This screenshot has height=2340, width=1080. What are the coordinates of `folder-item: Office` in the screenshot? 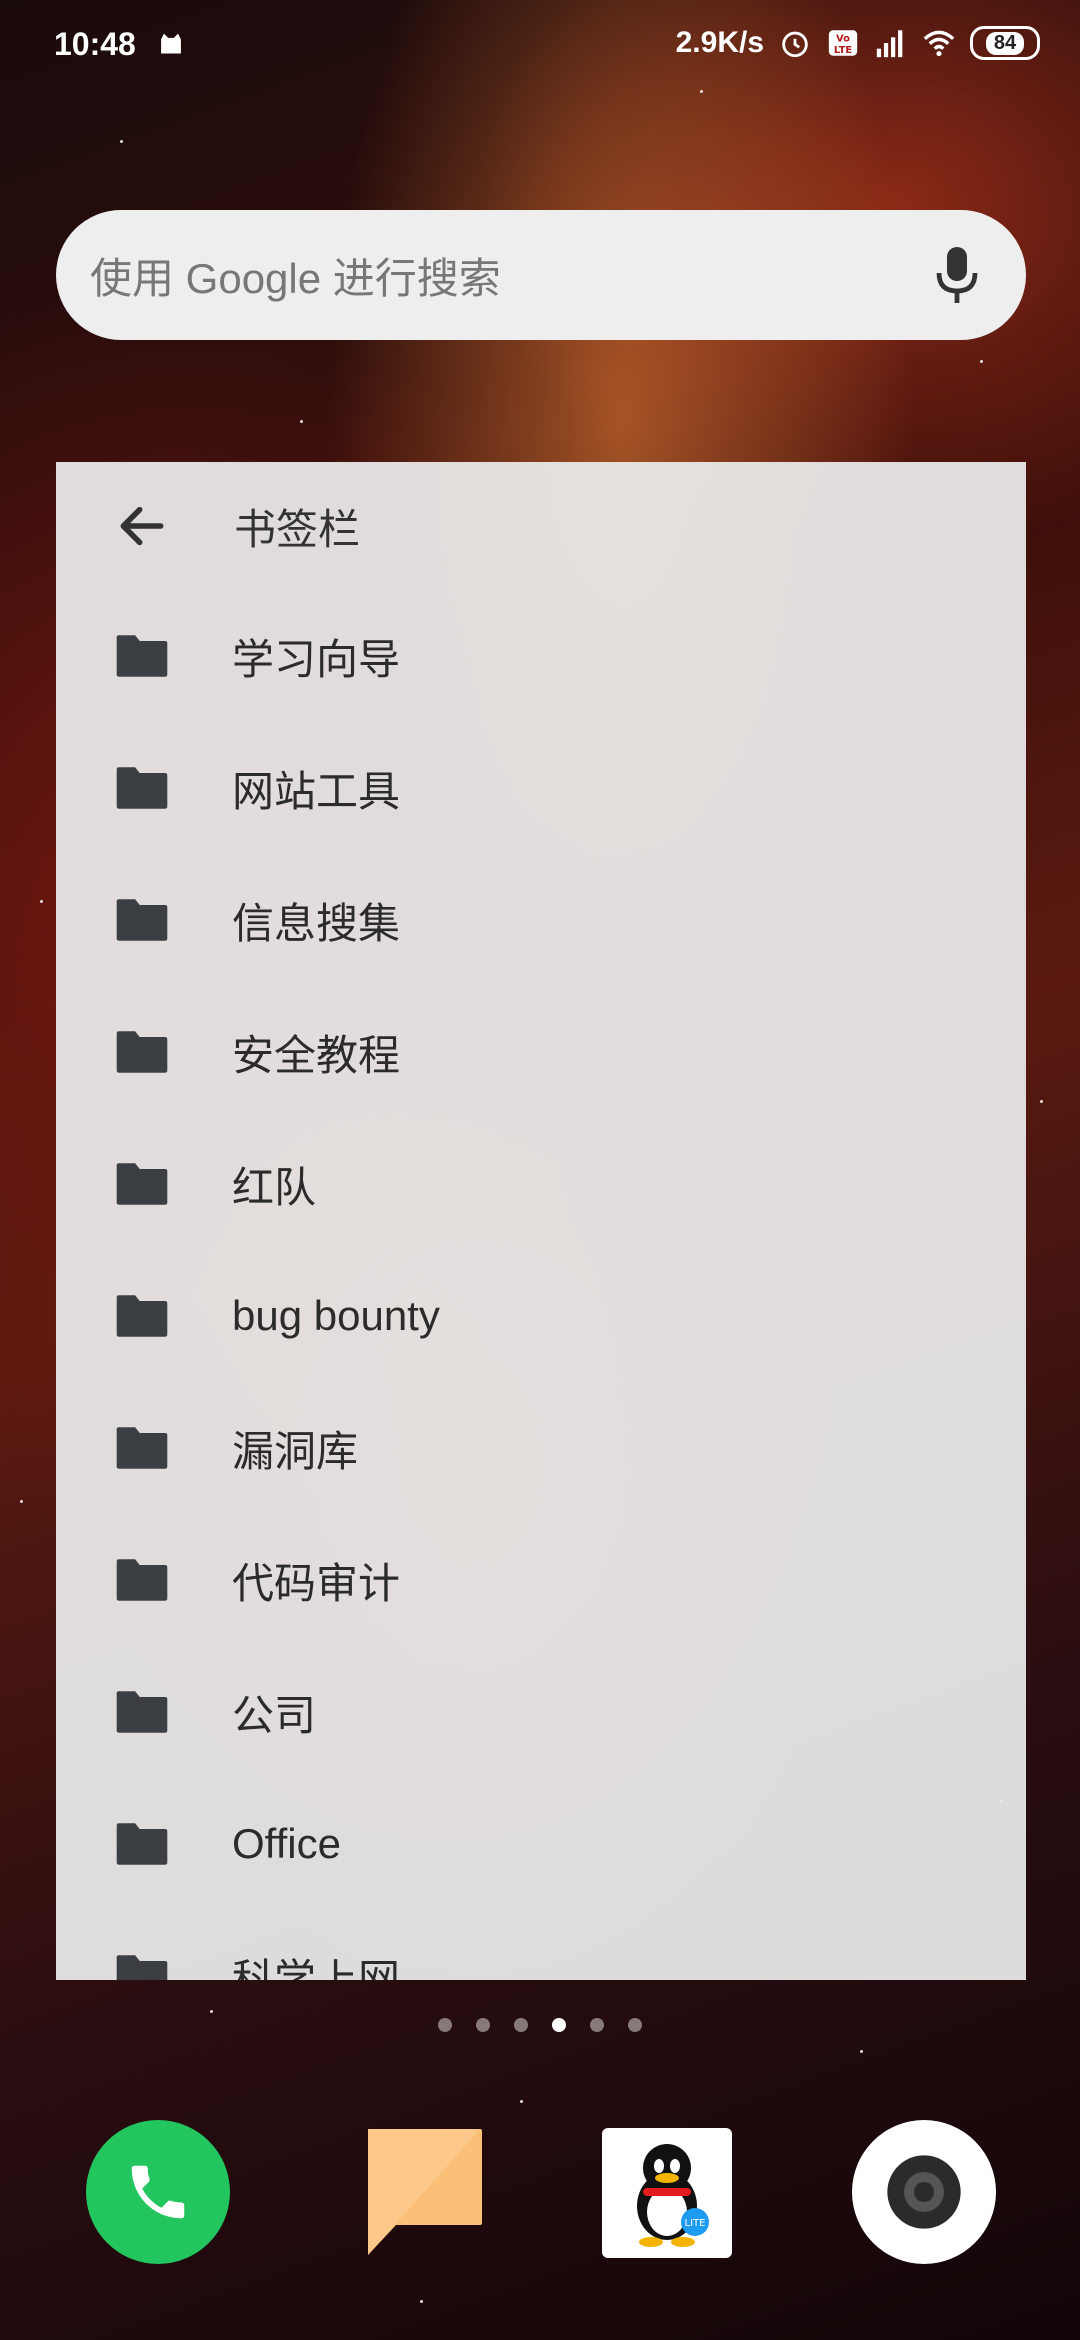 It's located at (541, 1844).